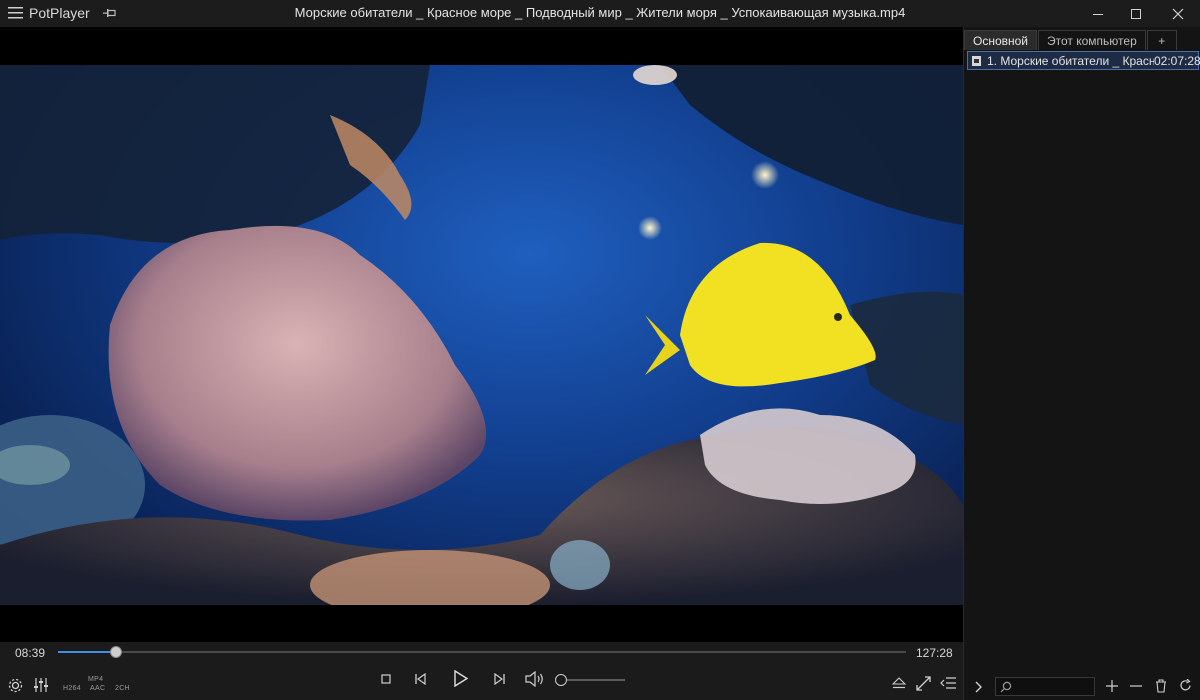 The image size is (1200, 700). I want to click on current-time: 08:39, so click(30, 653).